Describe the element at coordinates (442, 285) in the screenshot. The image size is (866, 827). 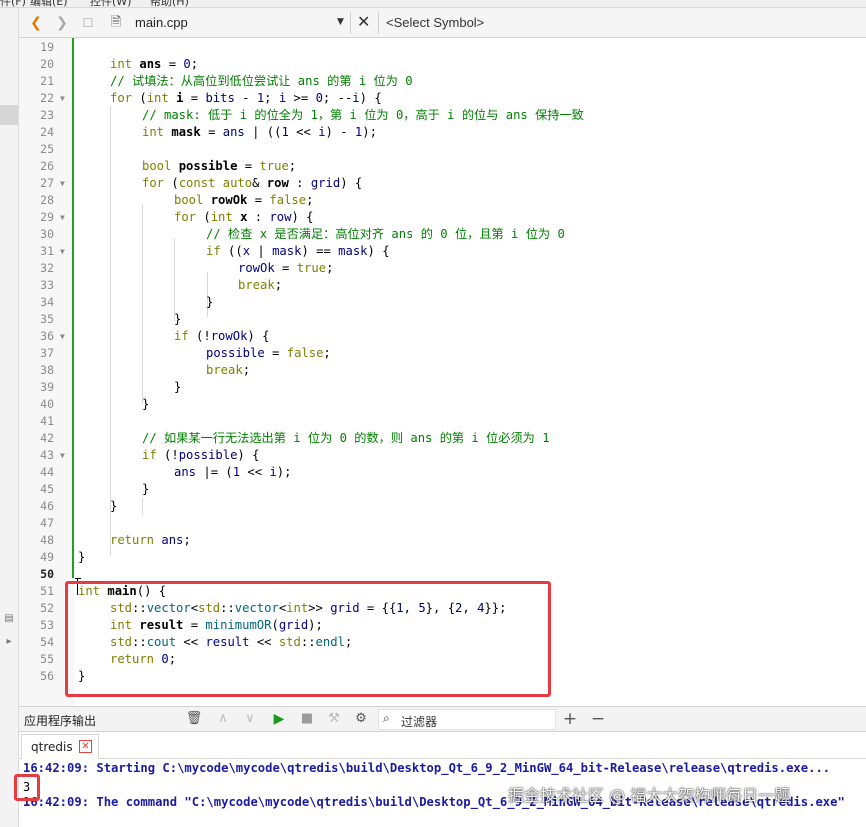
I see `code-line: 33 break;` at that location.